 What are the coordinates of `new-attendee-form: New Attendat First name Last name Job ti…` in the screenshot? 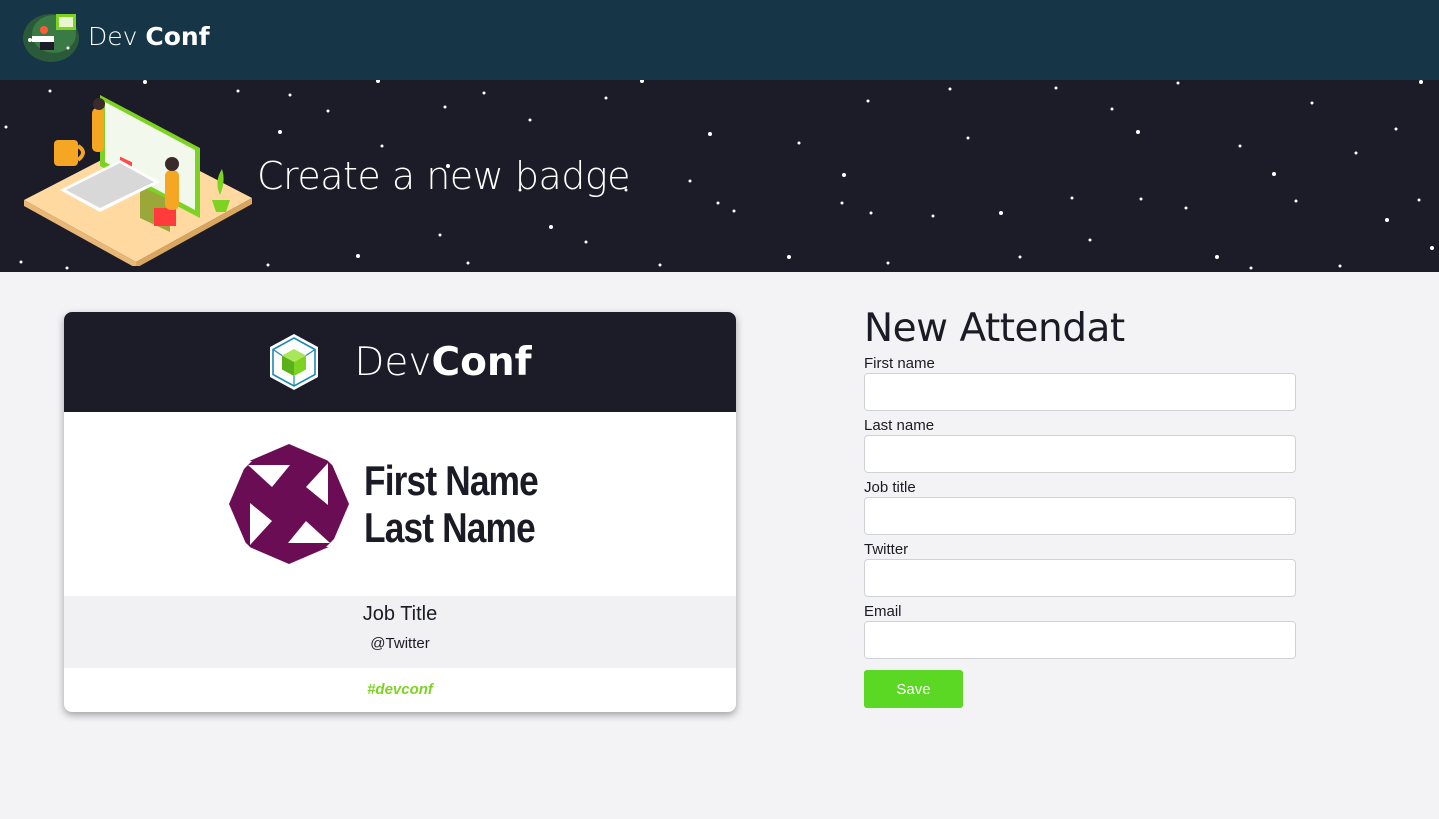 It's located at (1080, 507).